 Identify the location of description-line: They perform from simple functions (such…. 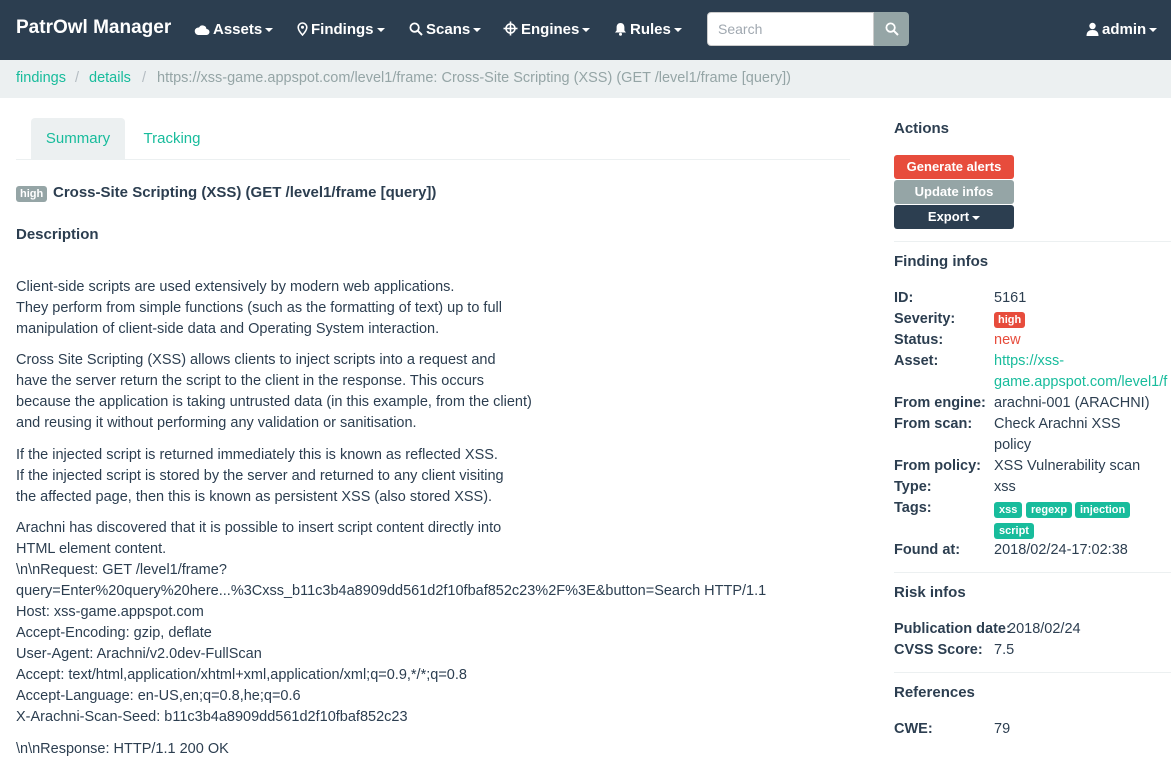
(259, 308).